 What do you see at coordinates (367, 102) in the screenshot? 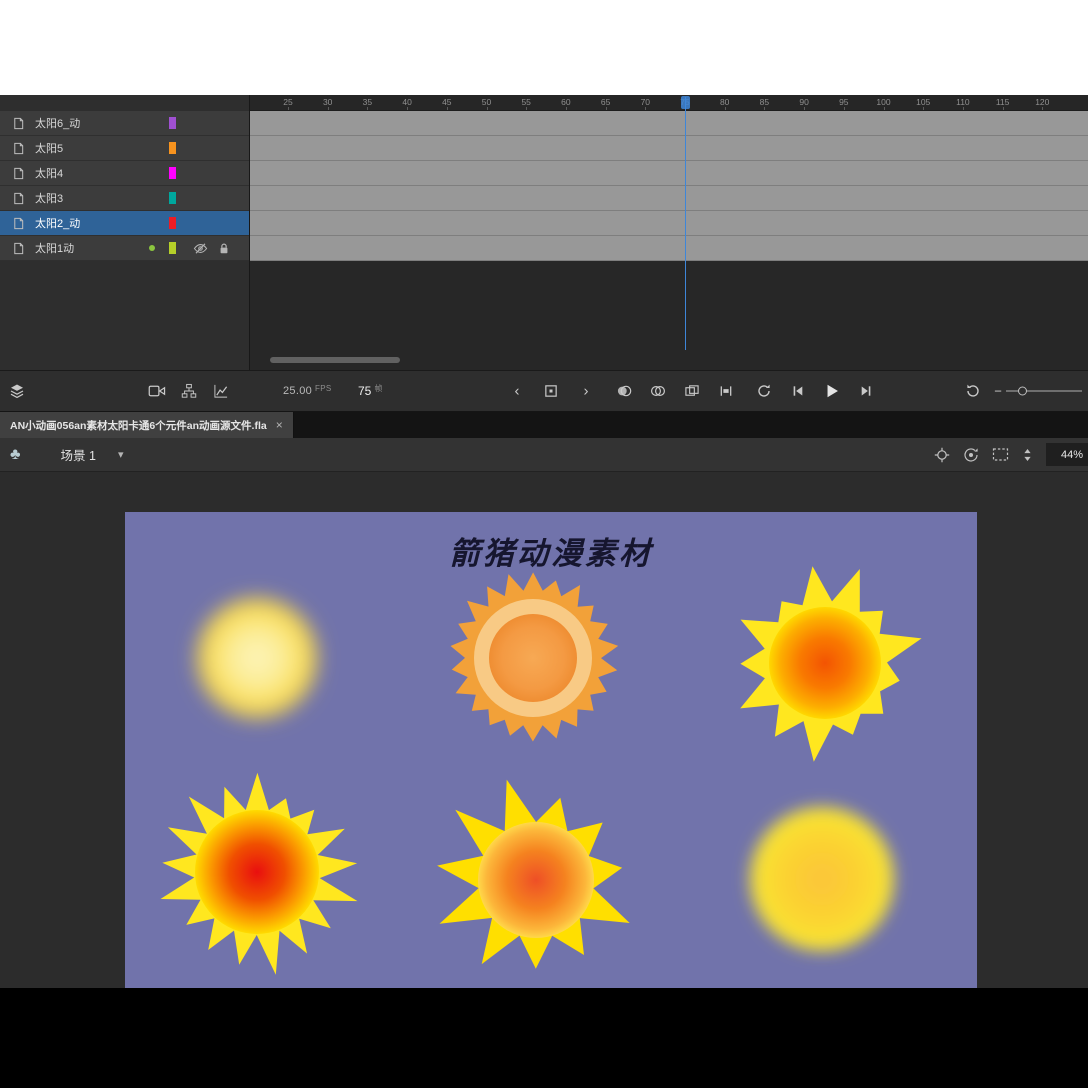
I see `ruler-tick-label: 35` at bounding box center [367, 102].